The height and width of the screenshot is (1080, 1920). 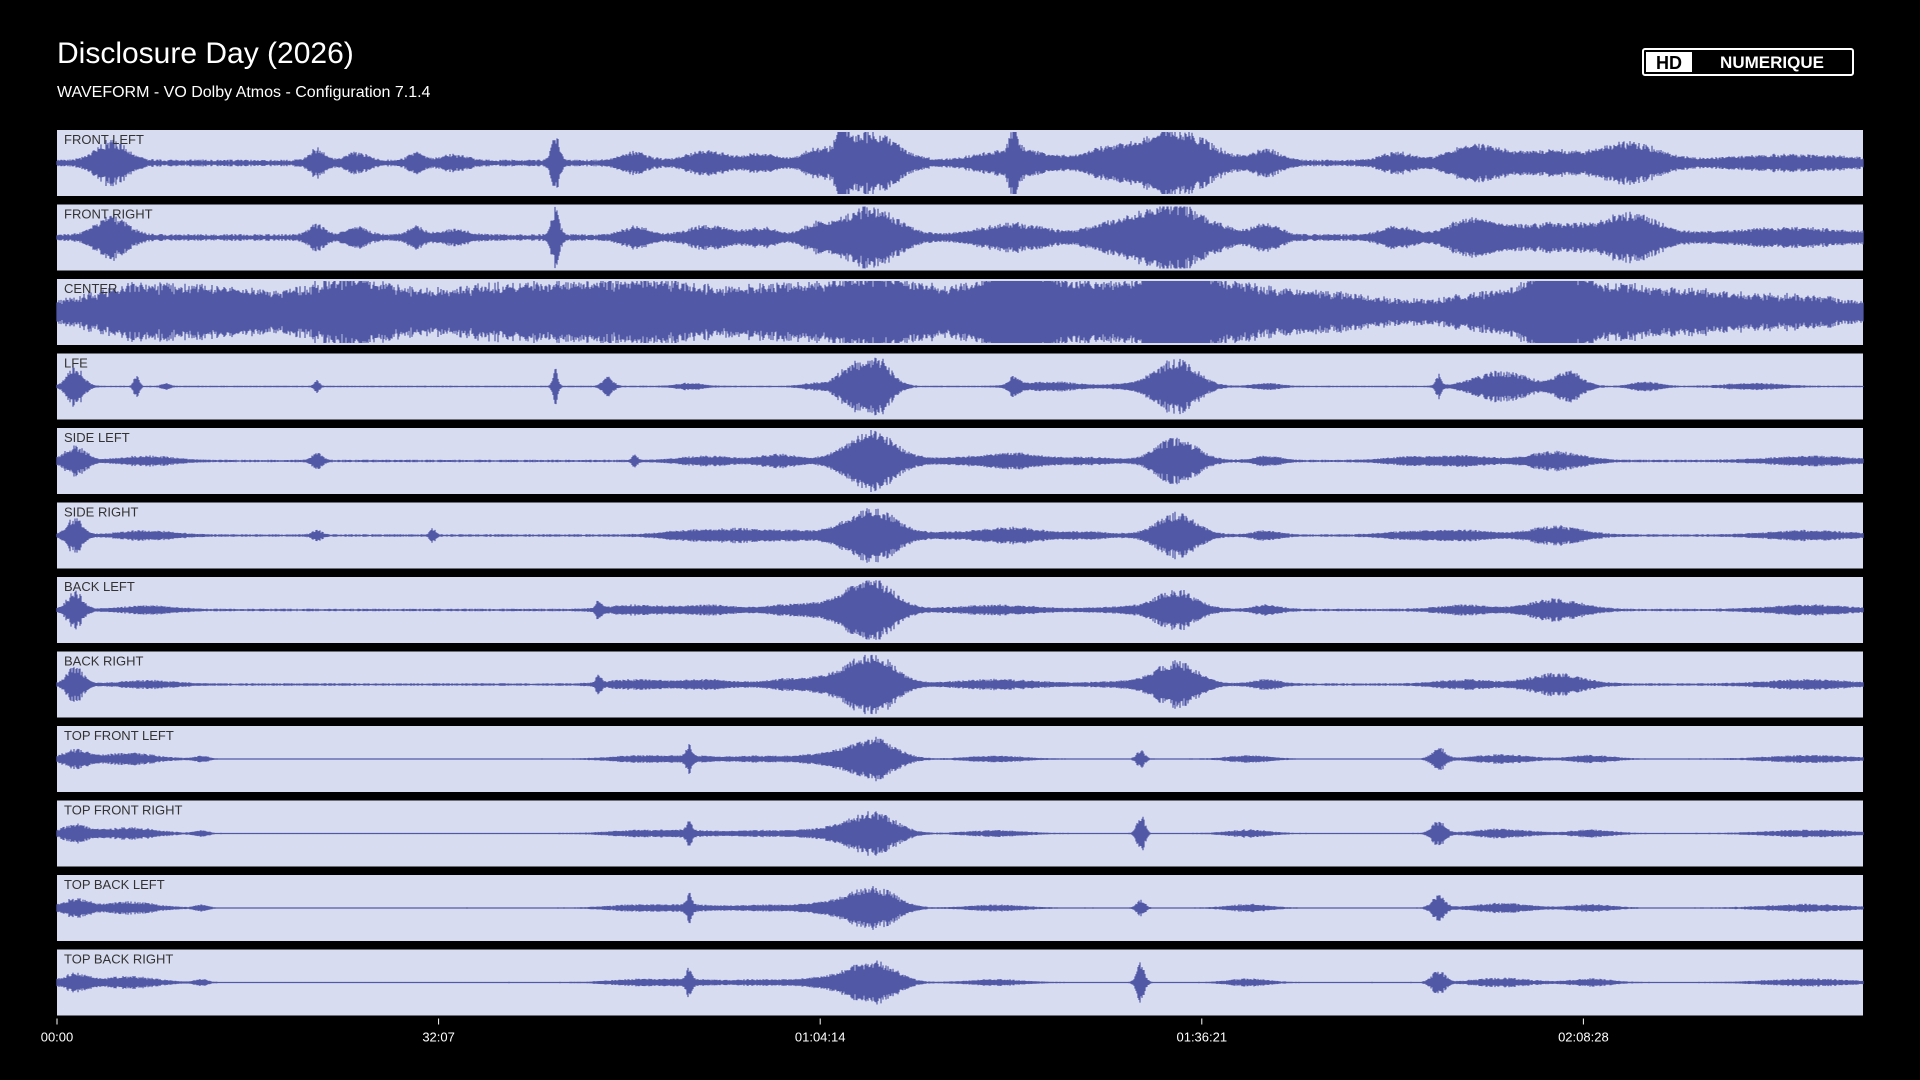 I want to click on waveform-center, so click(x=960, y=312).